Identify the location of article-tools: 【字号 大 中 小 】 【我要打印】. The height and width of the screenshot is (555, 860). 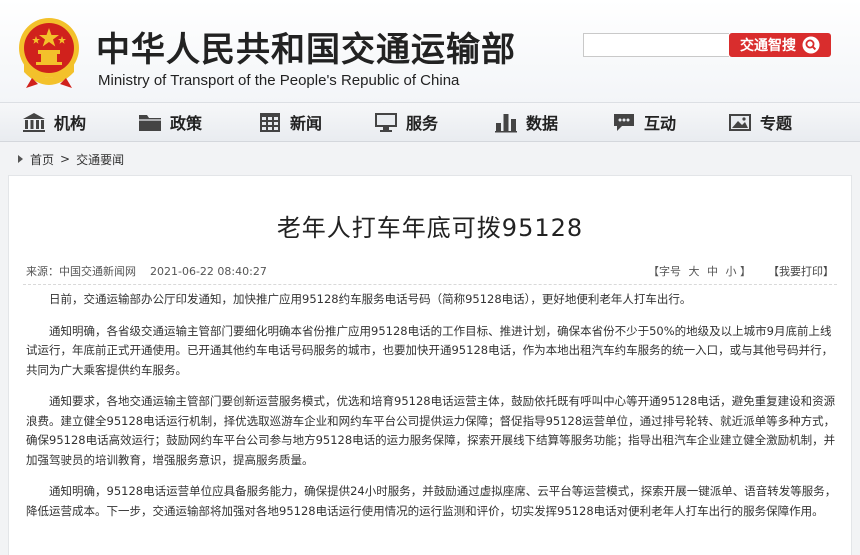
(741, 271).